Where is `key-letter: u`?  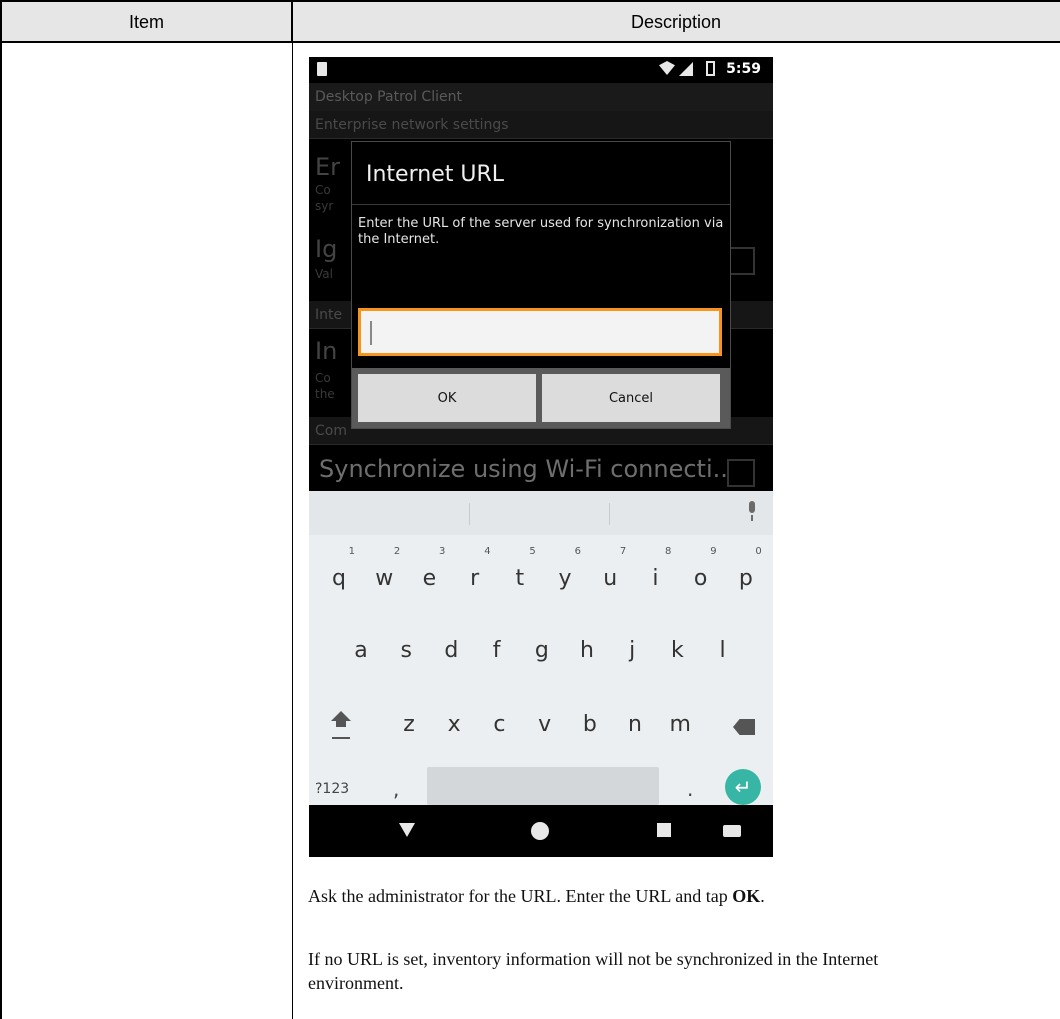
key-letter: u is located at coordinates (610, 578).